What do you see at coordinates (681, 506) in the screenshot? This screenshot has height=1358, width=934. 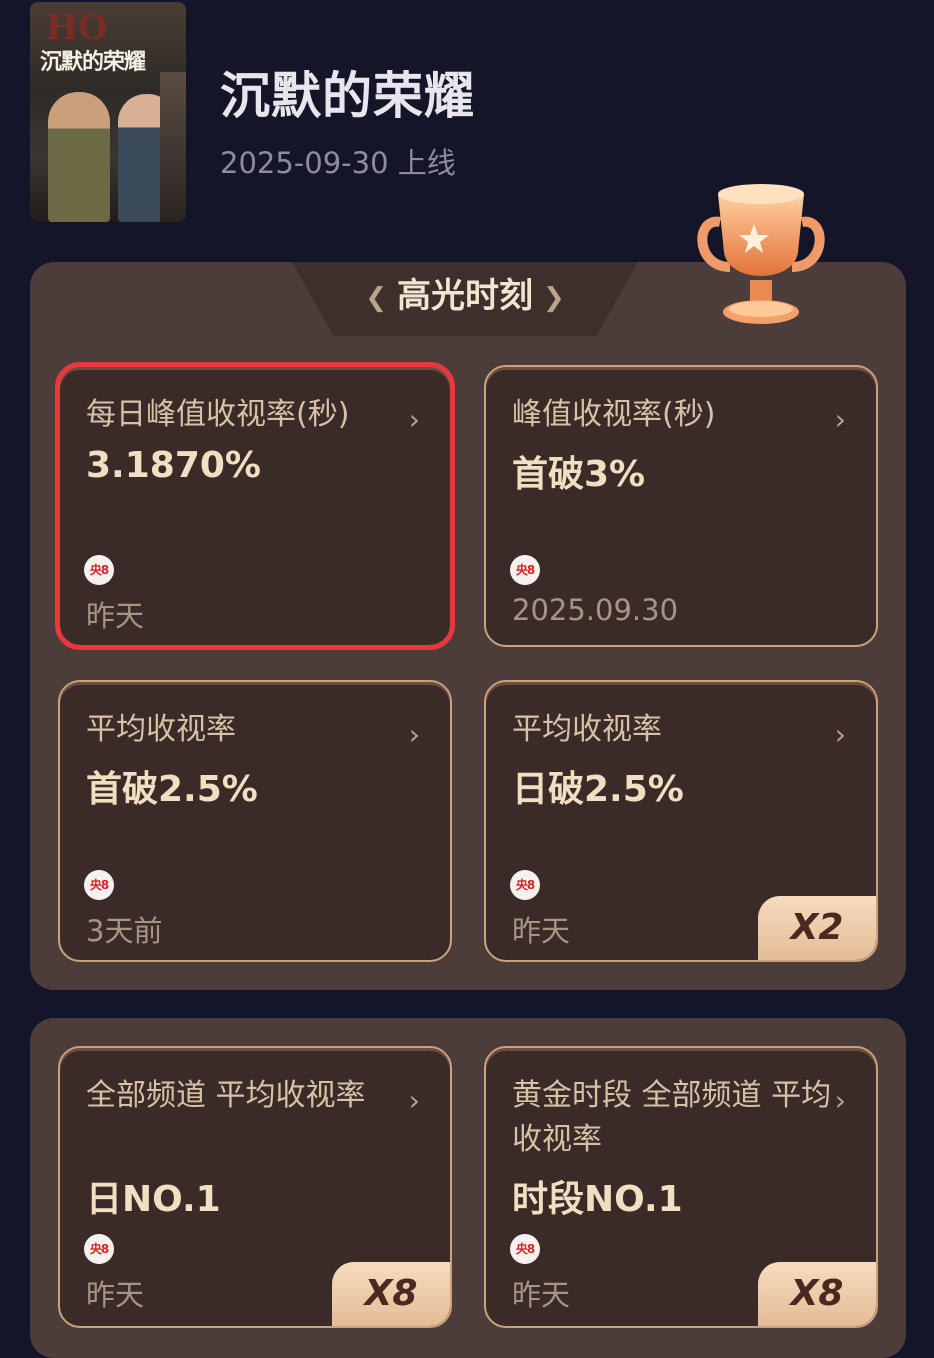 I see `highlight-card-peak: 峰值收视率(秒) › 首破3% 央8 2025.09.30` at bounding box center [681, 506].